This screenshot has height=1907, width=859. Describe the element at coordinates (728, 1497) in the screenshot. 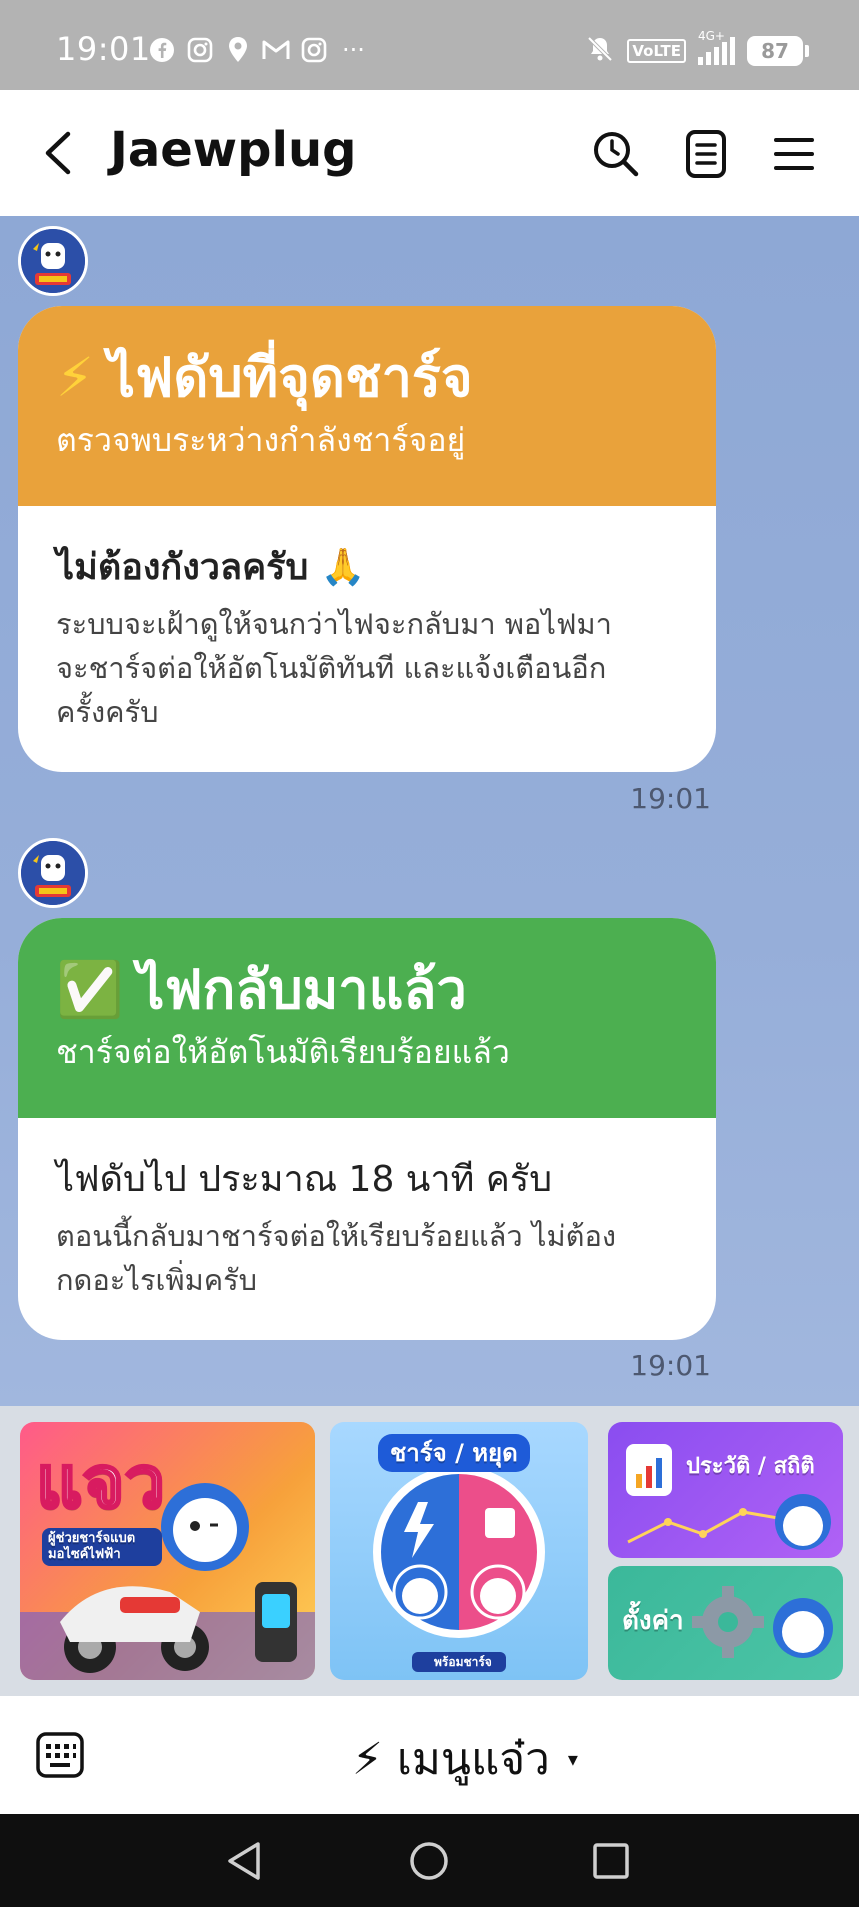

I see `history-stats-illustration` at that location.